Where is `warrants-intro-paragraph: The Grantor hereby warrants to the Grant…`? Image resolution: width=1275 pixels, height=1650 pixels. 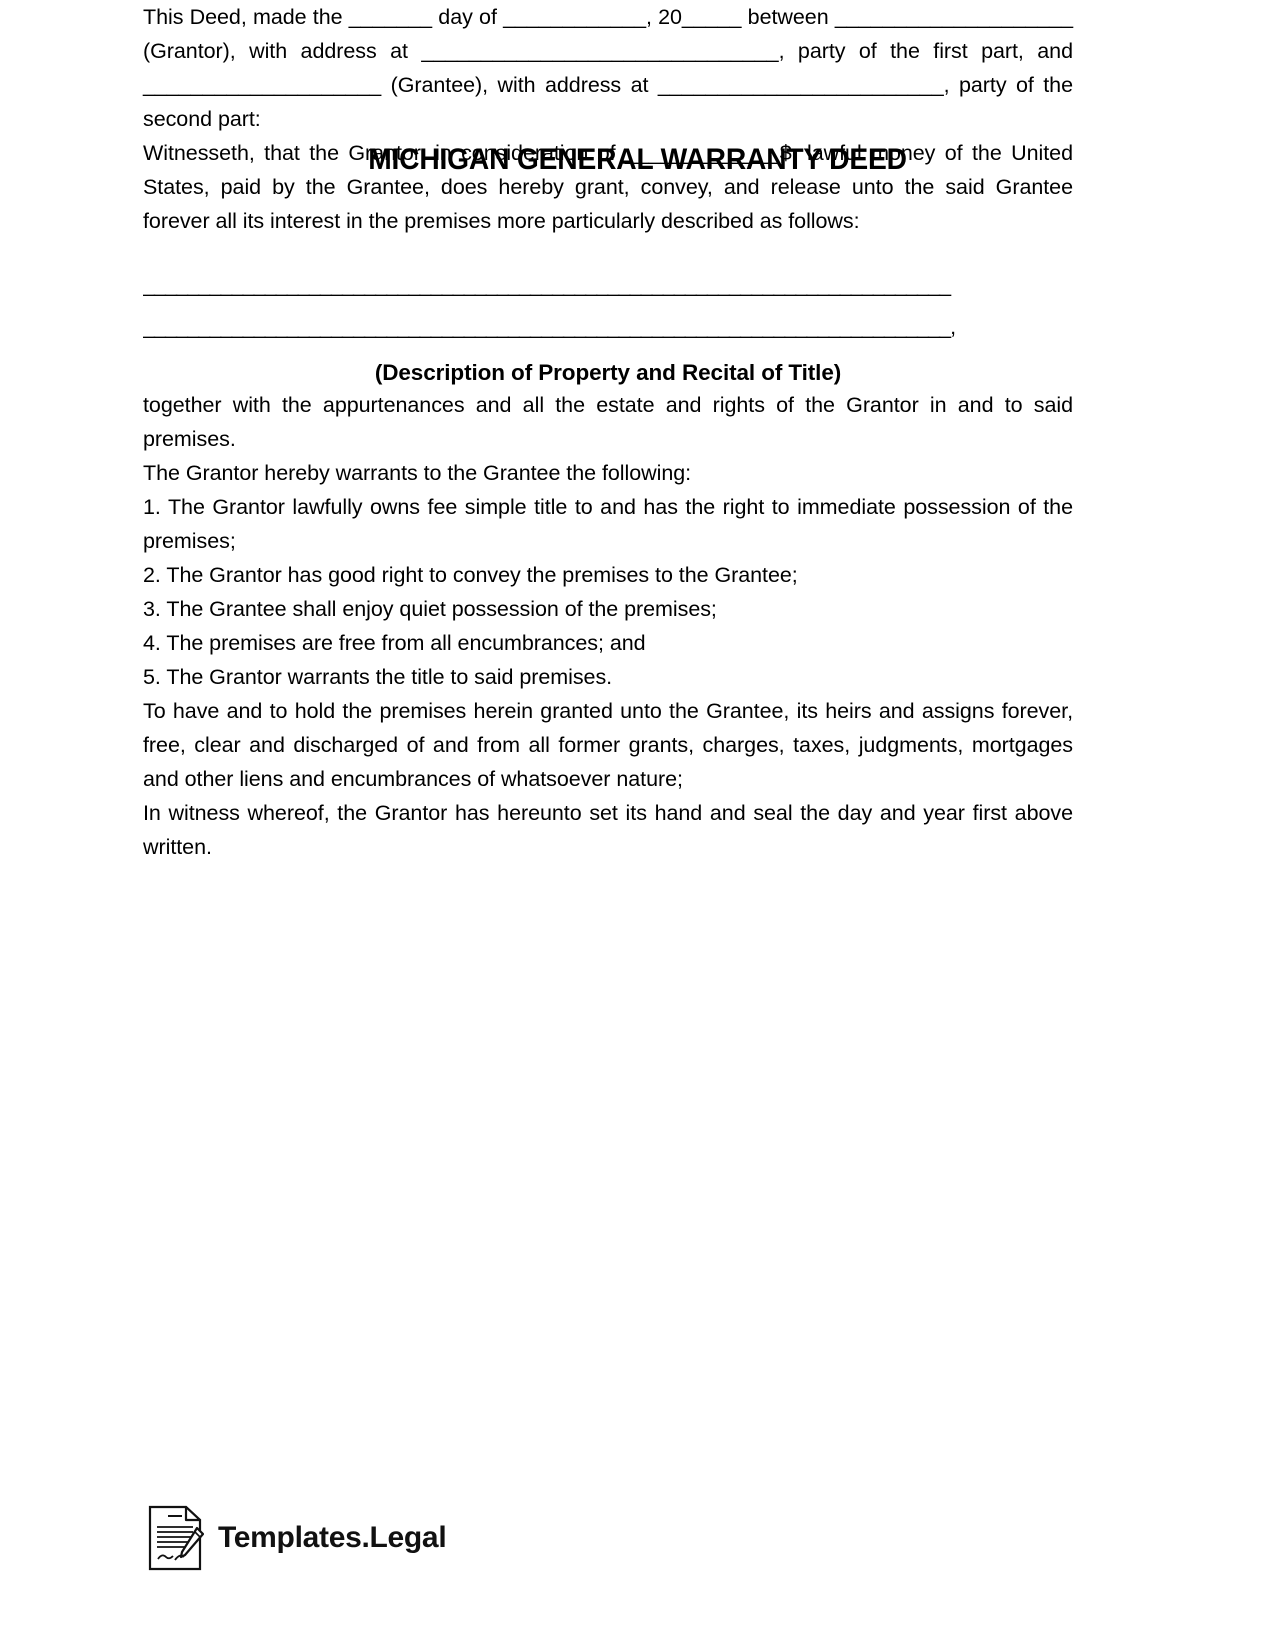 warrants-intro-paragraph: The Grantor hereby warrants to the Grant… is located at coordinates (417, 473).